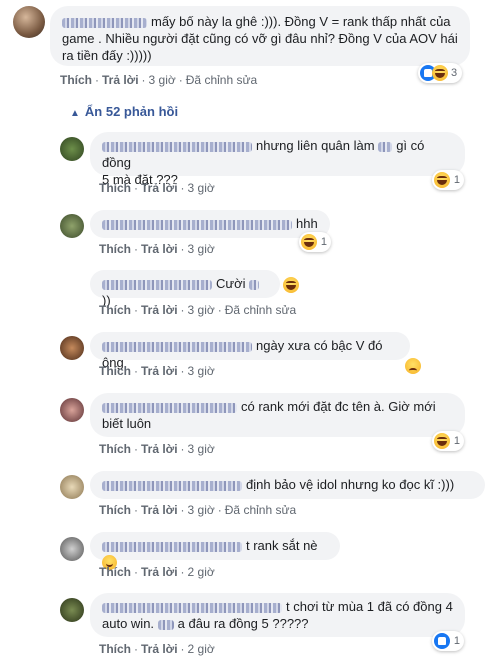 The width and height of the screenshot is (499, 660). What do you see at coordinates (124, 111) in the screenshot?
I see `hide-replies-link: ▲ Ẩn 52 phản hồi` at bounding box center [124, 111].